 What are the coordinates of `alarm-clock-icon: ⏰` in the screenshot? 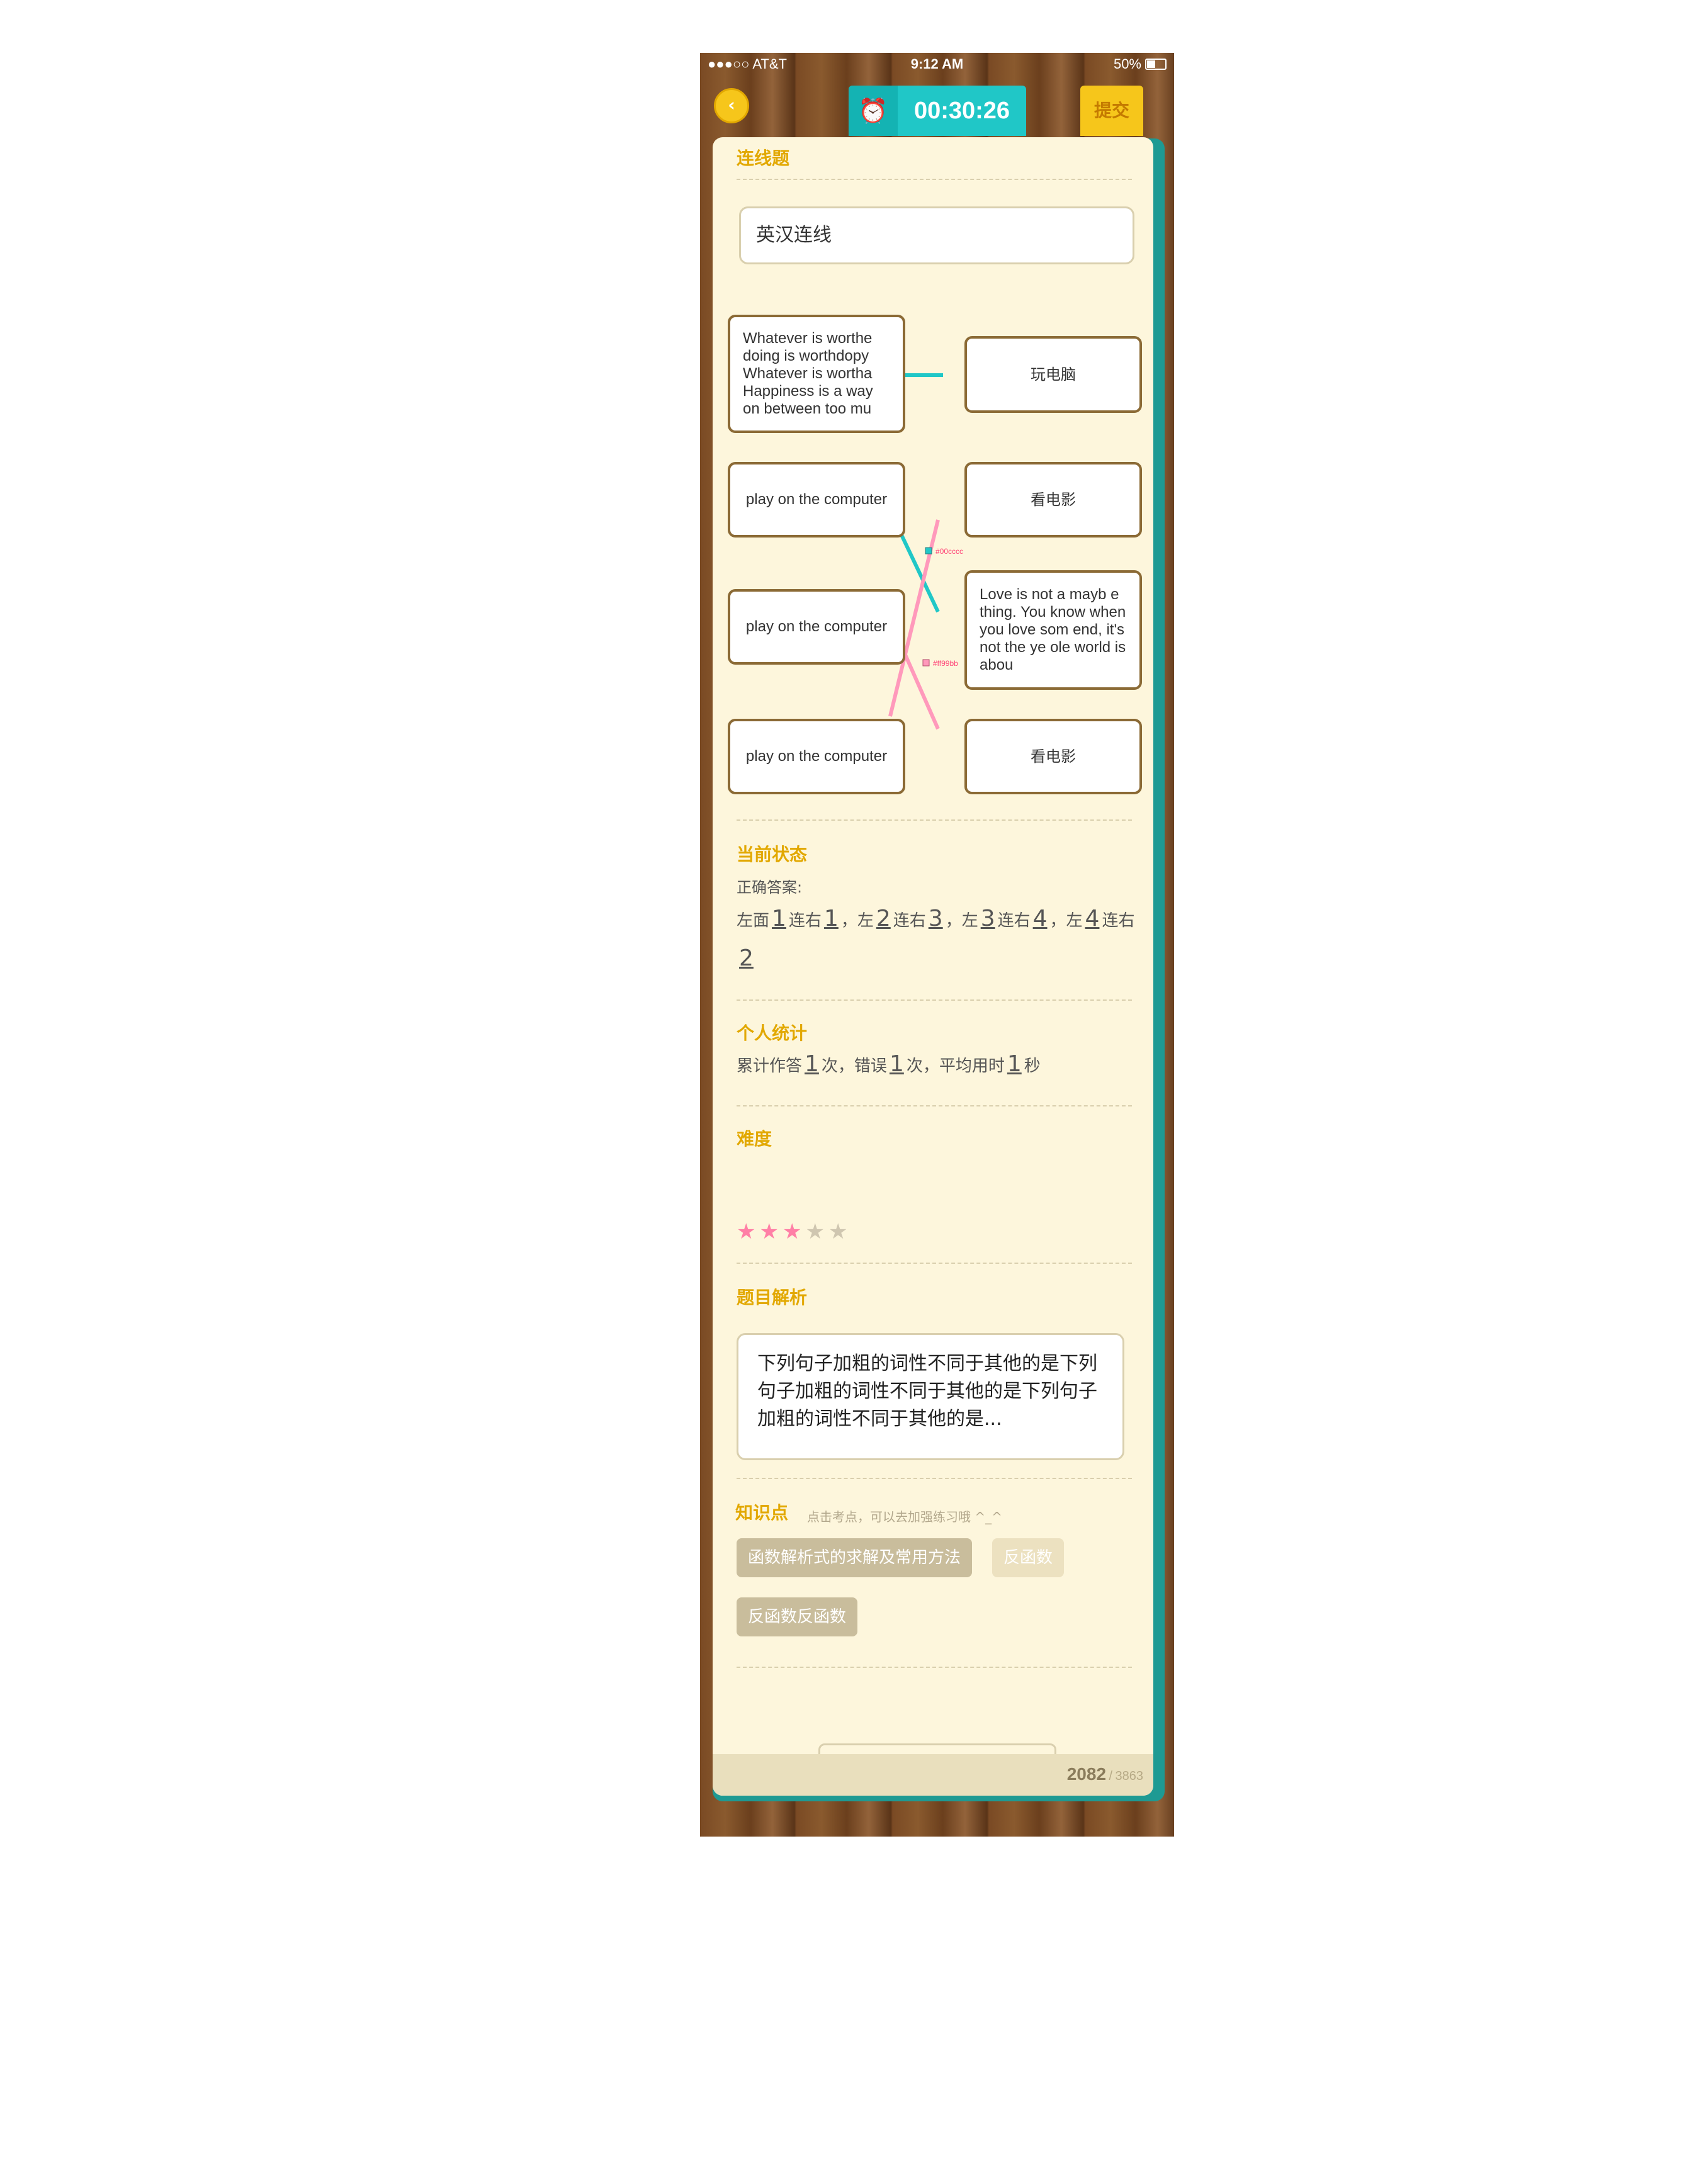 It's located at (874, 111).